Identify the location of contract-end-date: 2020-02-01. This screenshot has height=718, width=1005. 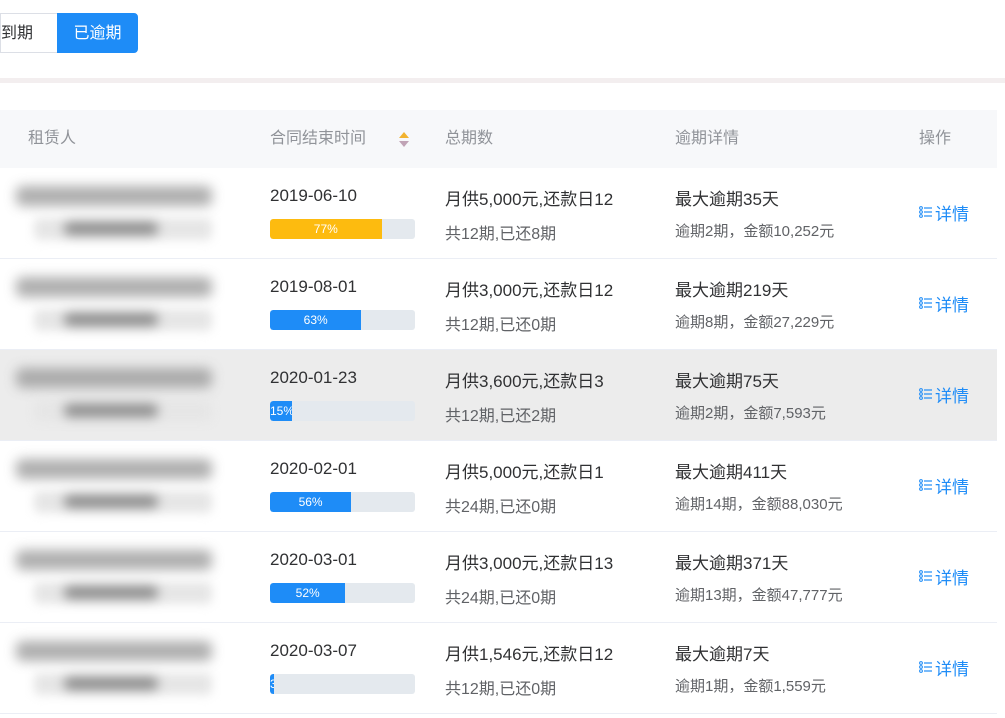
(313, 468).